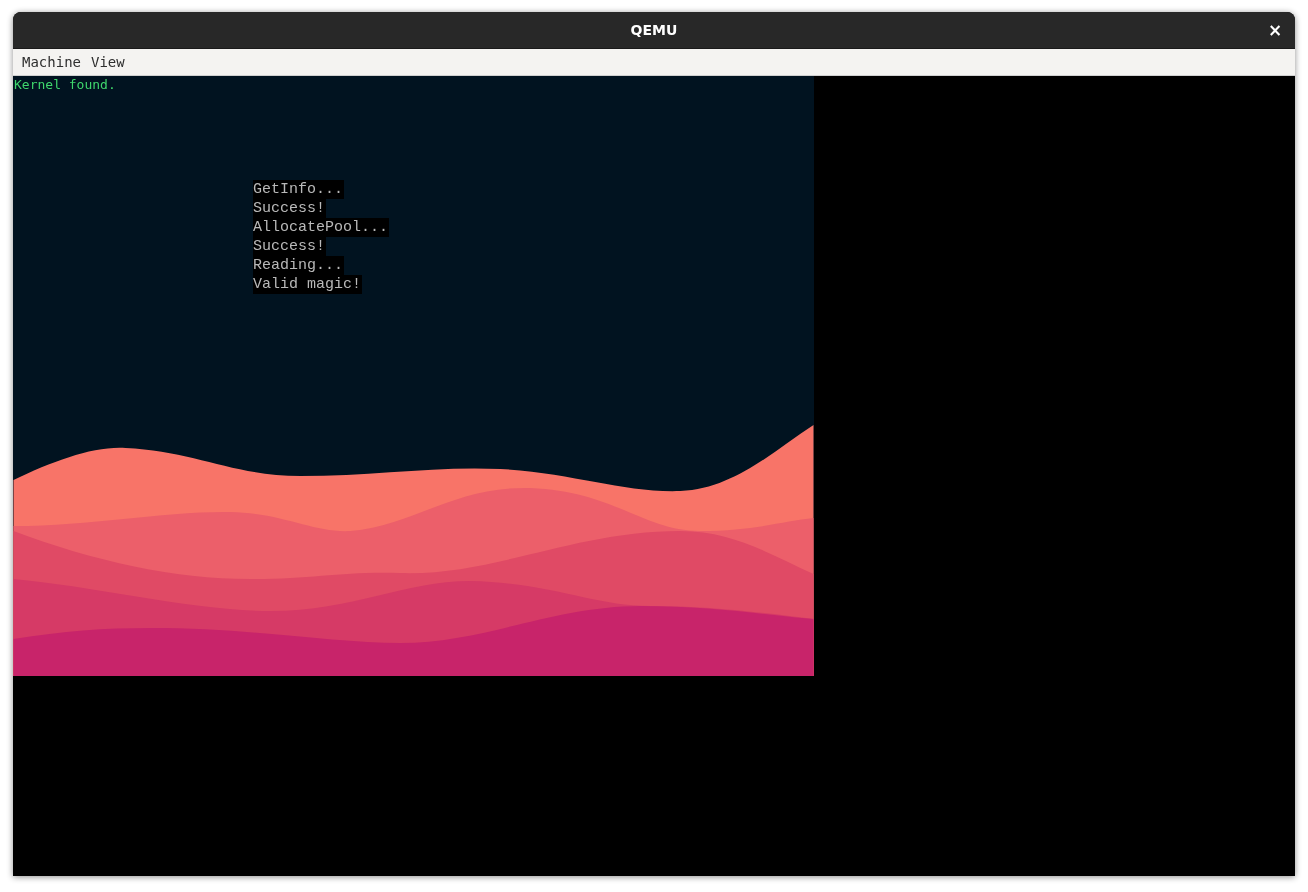 The width and height of the screenshot is (1308, 892). What do you see at coordinates (1275, 30) in the screenshot?
I see `close-button: ×` at bounding box center [1275, 30].